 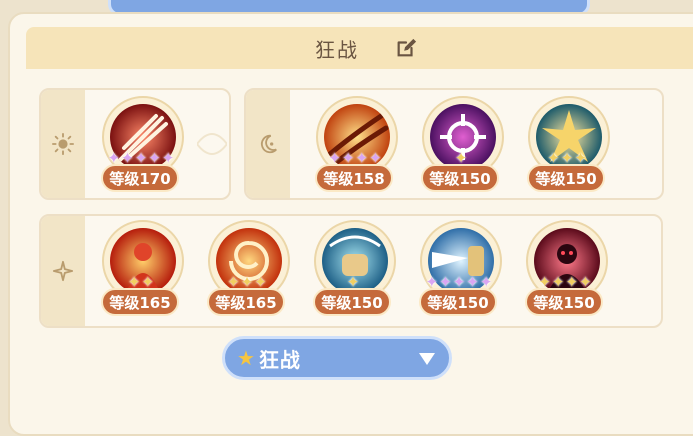 I want to click on skill-slot: ✦ ✦ ✦ ✦ 等级150, so click(x=566, y=270).